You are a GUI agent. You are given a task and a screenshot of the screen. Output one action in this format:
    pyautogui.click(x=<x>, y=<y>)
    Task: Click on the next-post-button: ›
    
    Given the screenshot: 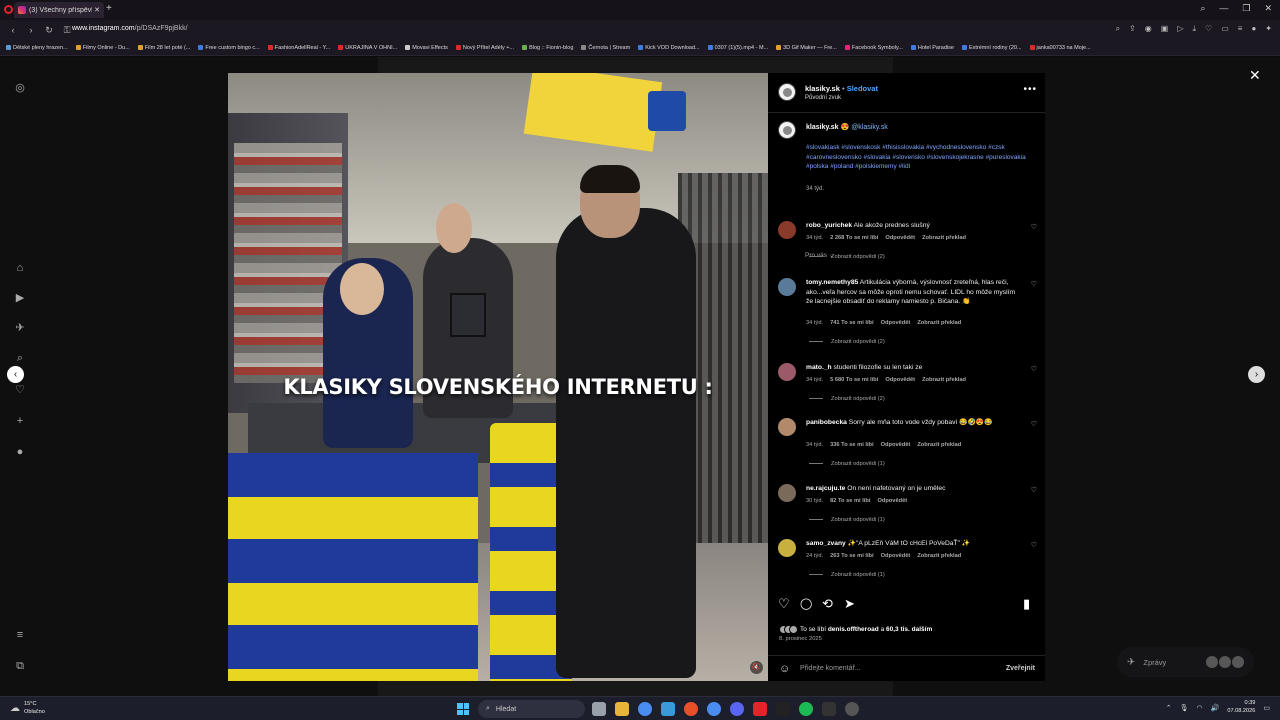 What is the action you would take?
    pyautogui.click(x=1256, y=374)
    